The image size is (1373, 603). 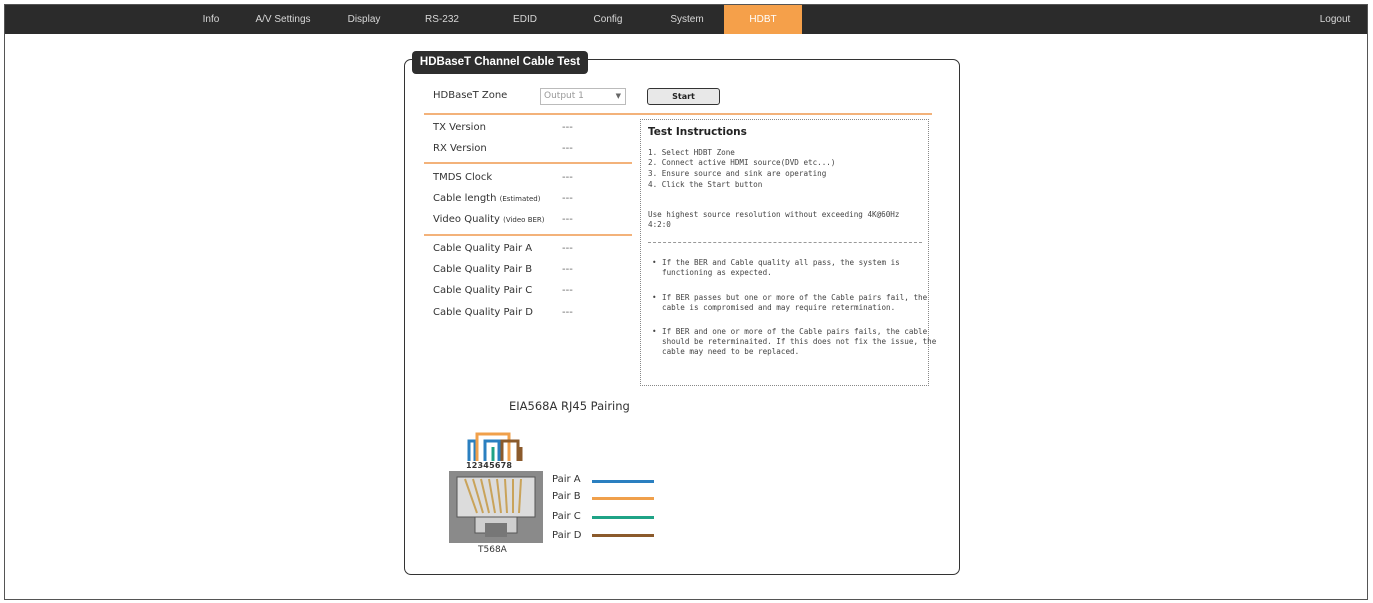 What do you see at coordinates (623, 481) in the screenshot?
I see `pair-a-line` at bounding box center [623, 481].